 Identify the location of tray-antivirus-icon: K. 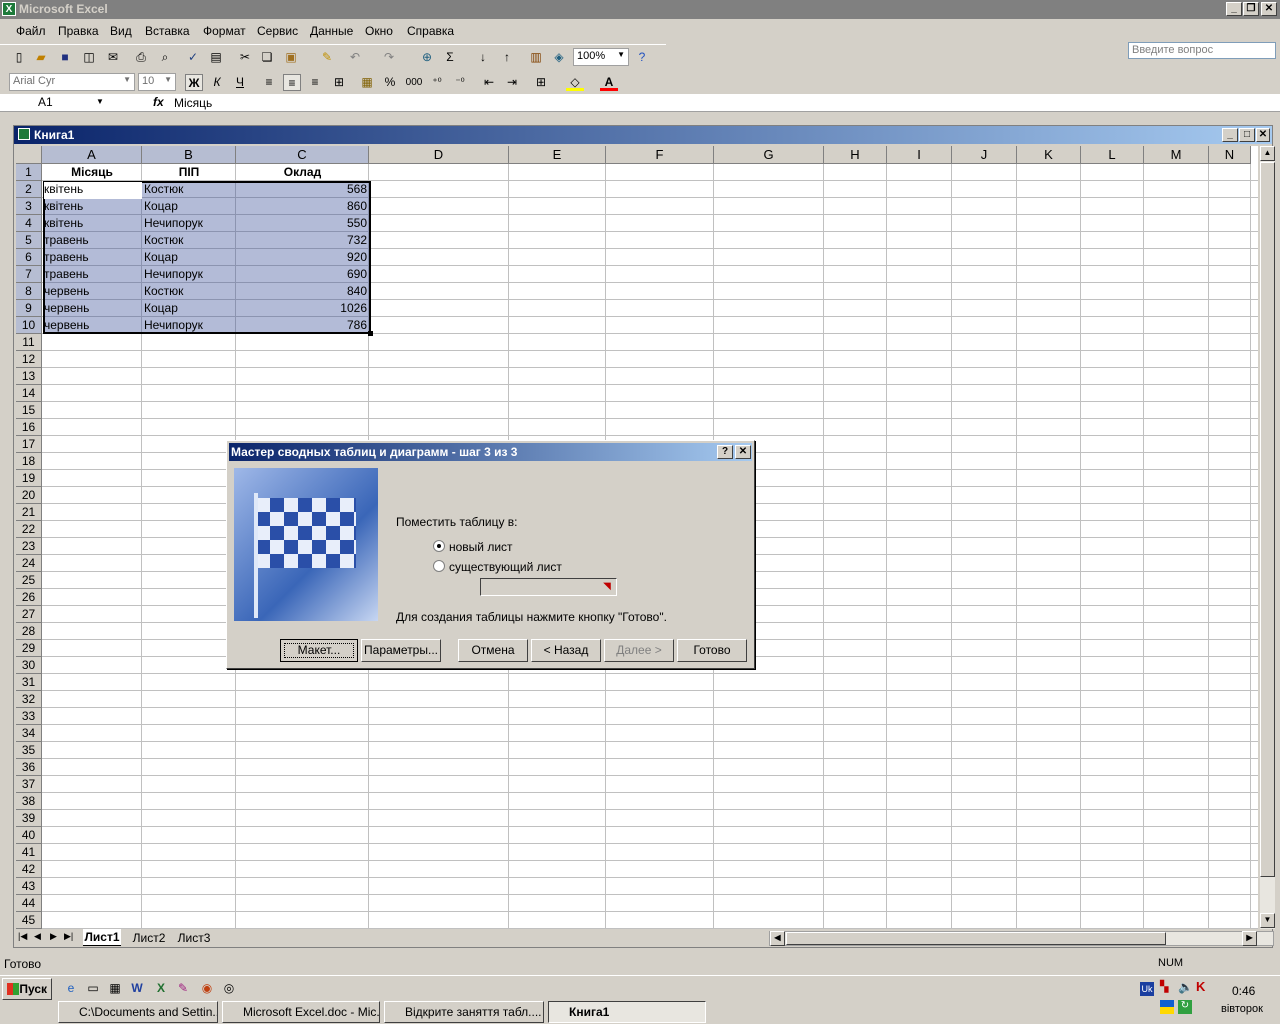
(1200, 986).